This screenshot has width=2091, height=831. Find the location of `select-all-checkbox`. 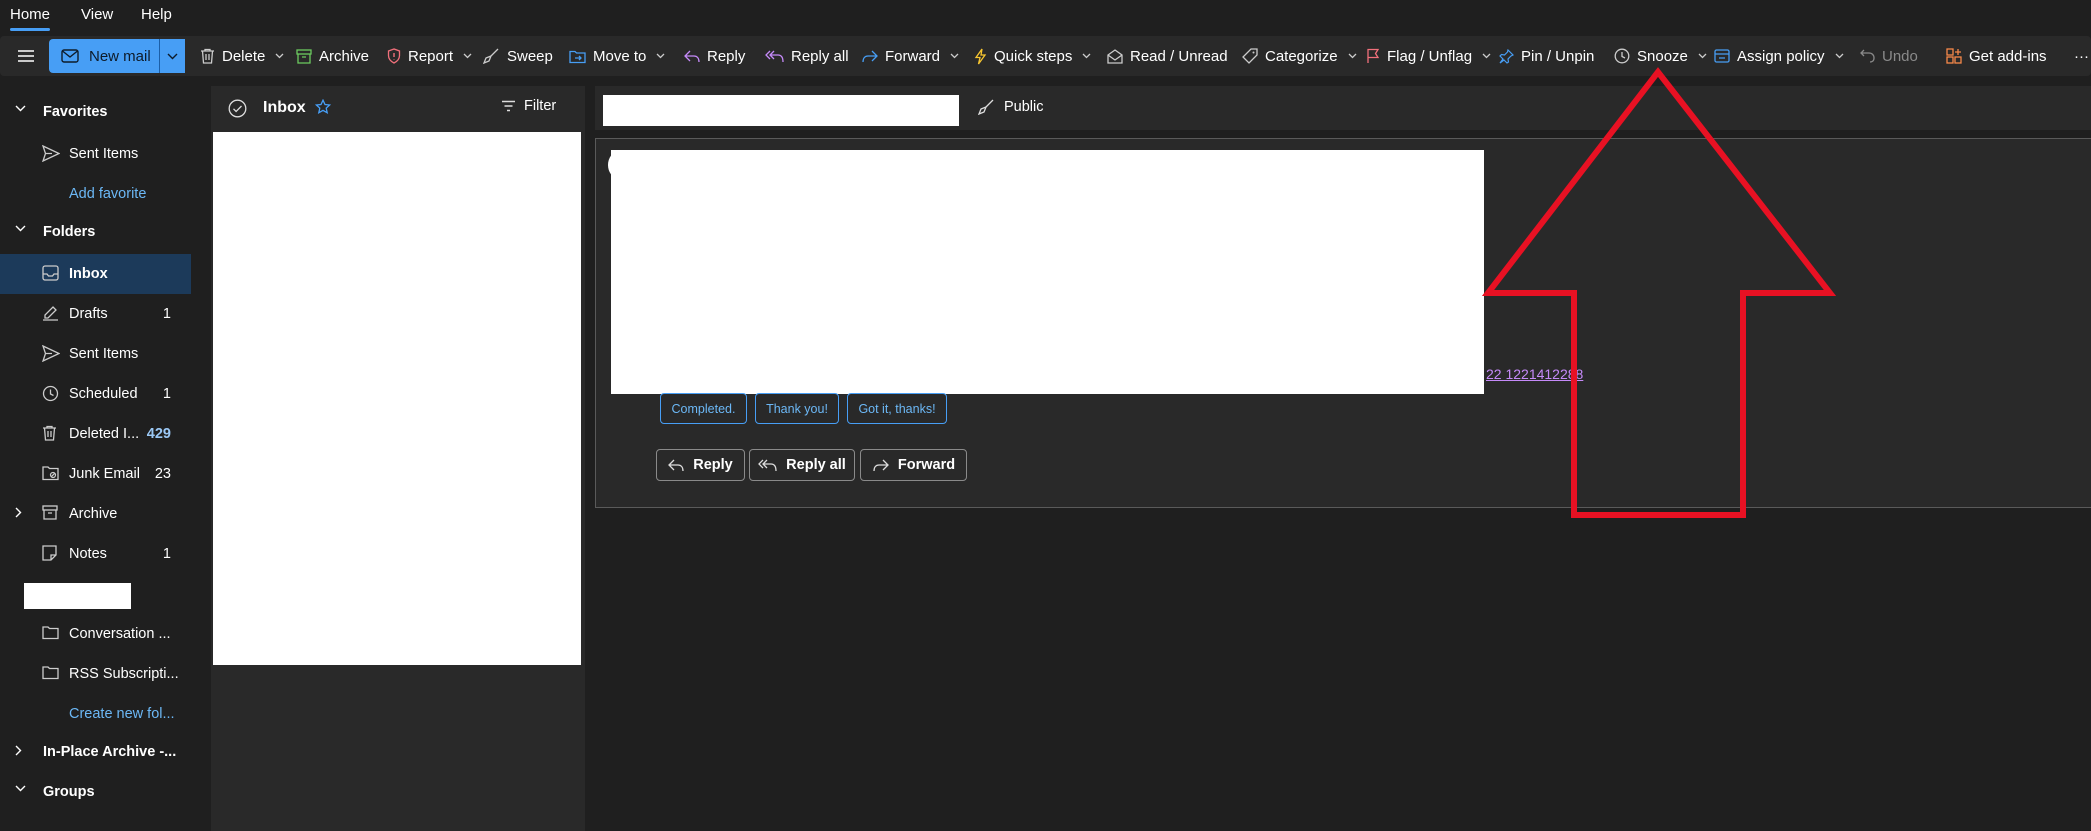

select-all-checkbox is located at coordinates (237, 108).